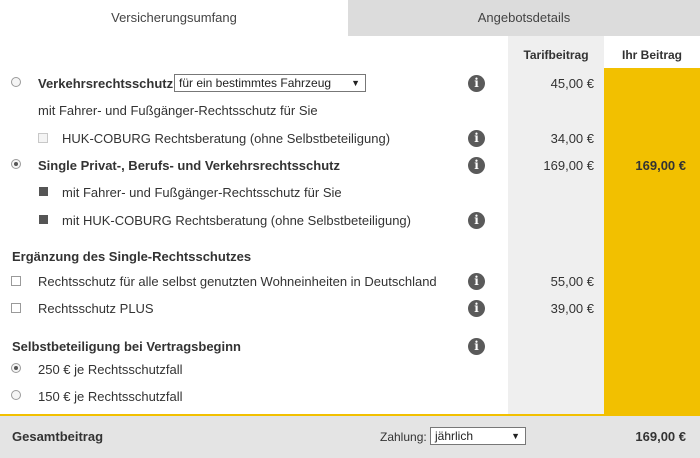 This screenshot has height=458, width=700. What do you see at coordinates (403, 437) in the screenshot?
I see `zahlung-label: Zahlung:` at bounding box center [403, 437].